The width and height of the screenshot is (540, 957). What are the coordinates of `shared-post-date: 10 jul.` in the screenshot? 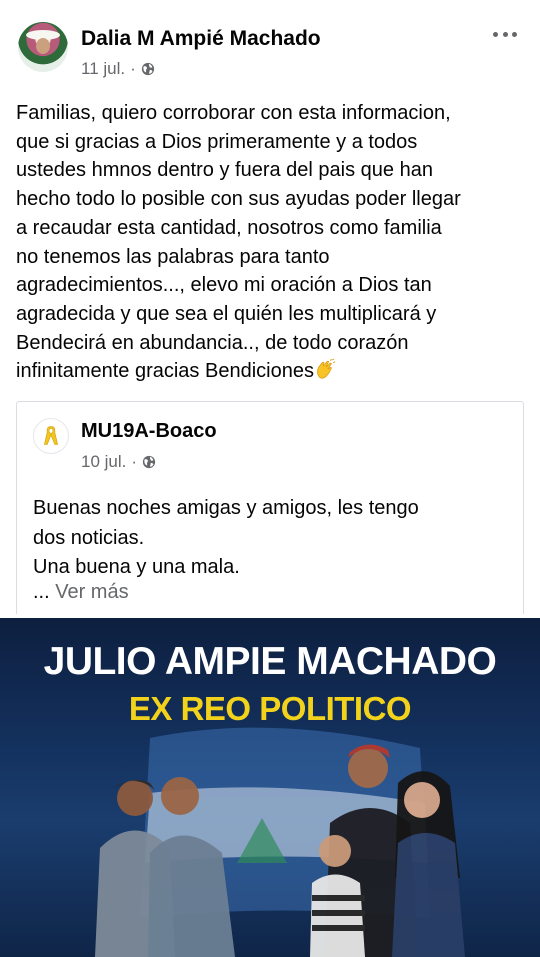 It's located at (103, 462).